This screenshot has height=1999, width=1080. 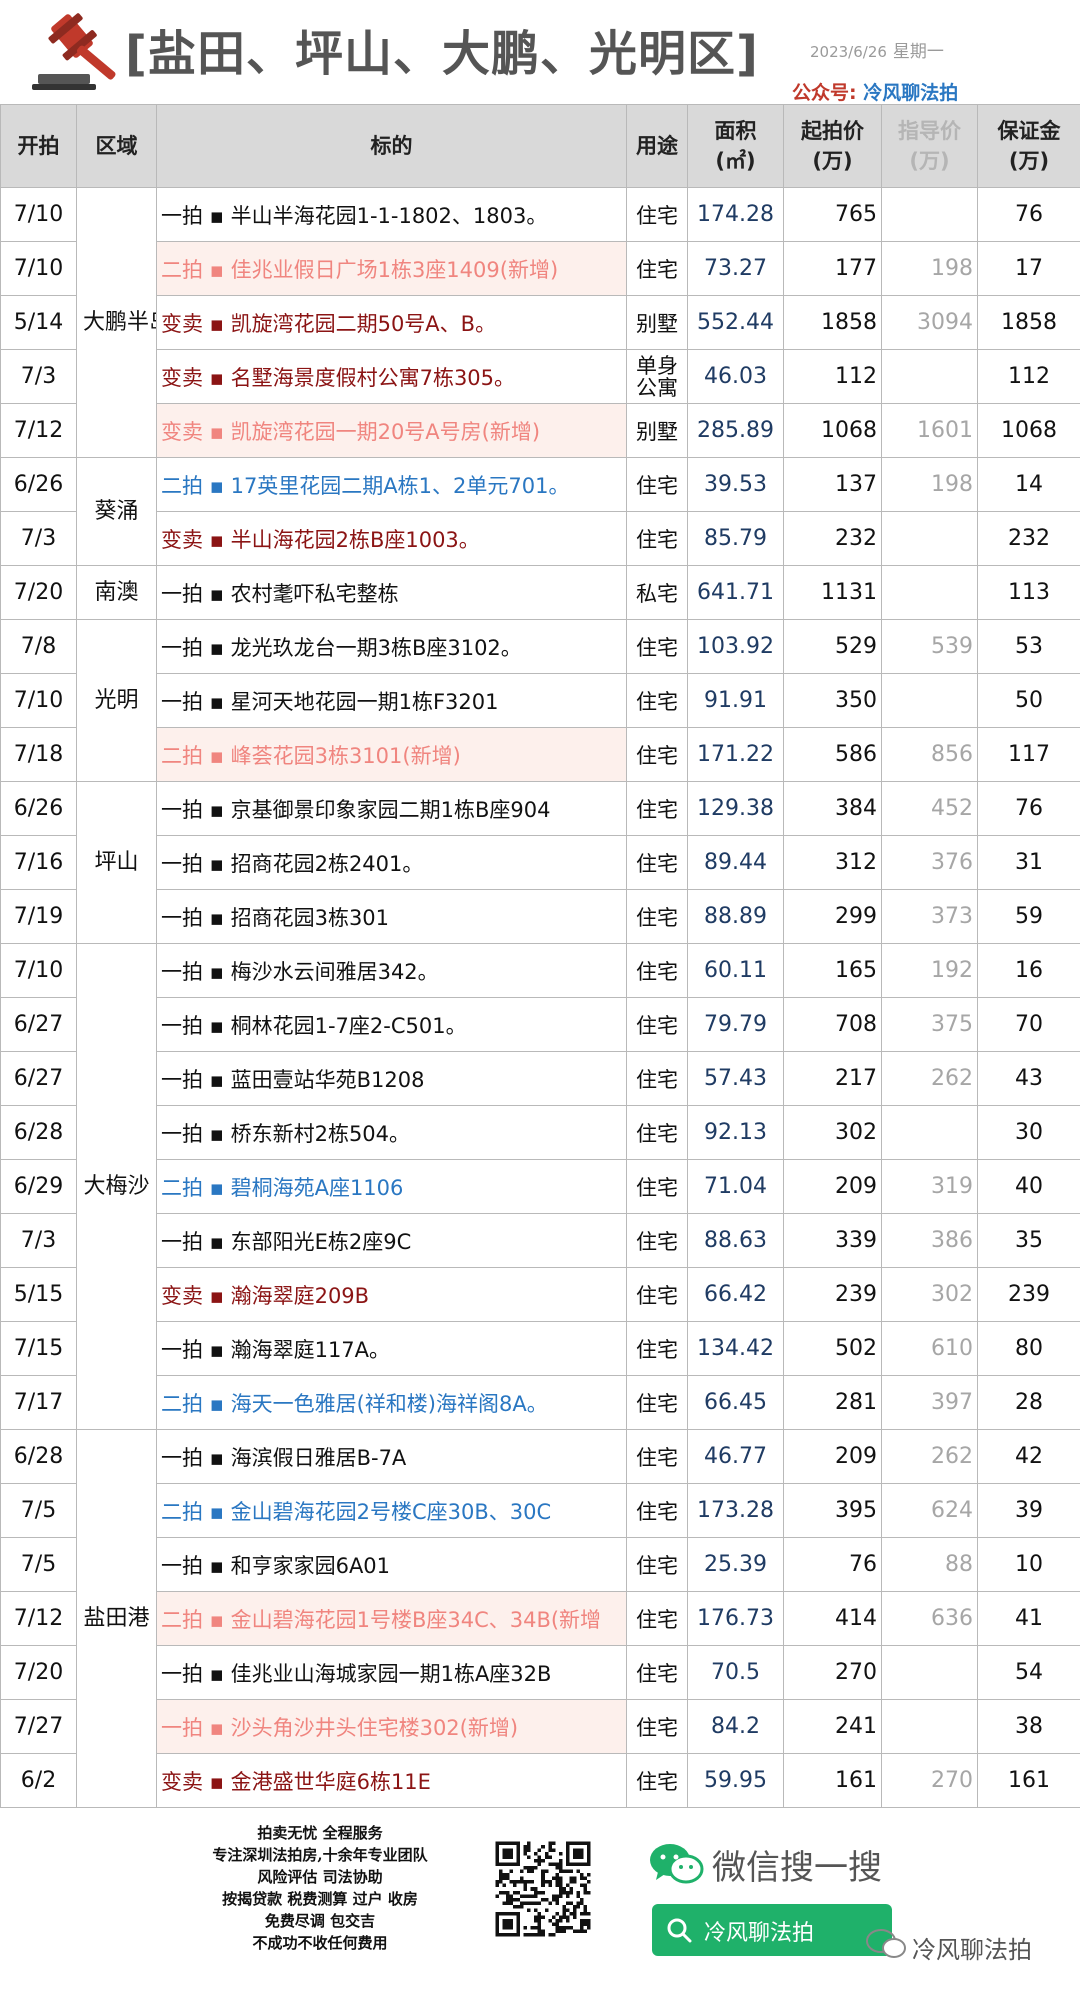 I want to click on area-cell: 88.89, so click(x=735, y=916).